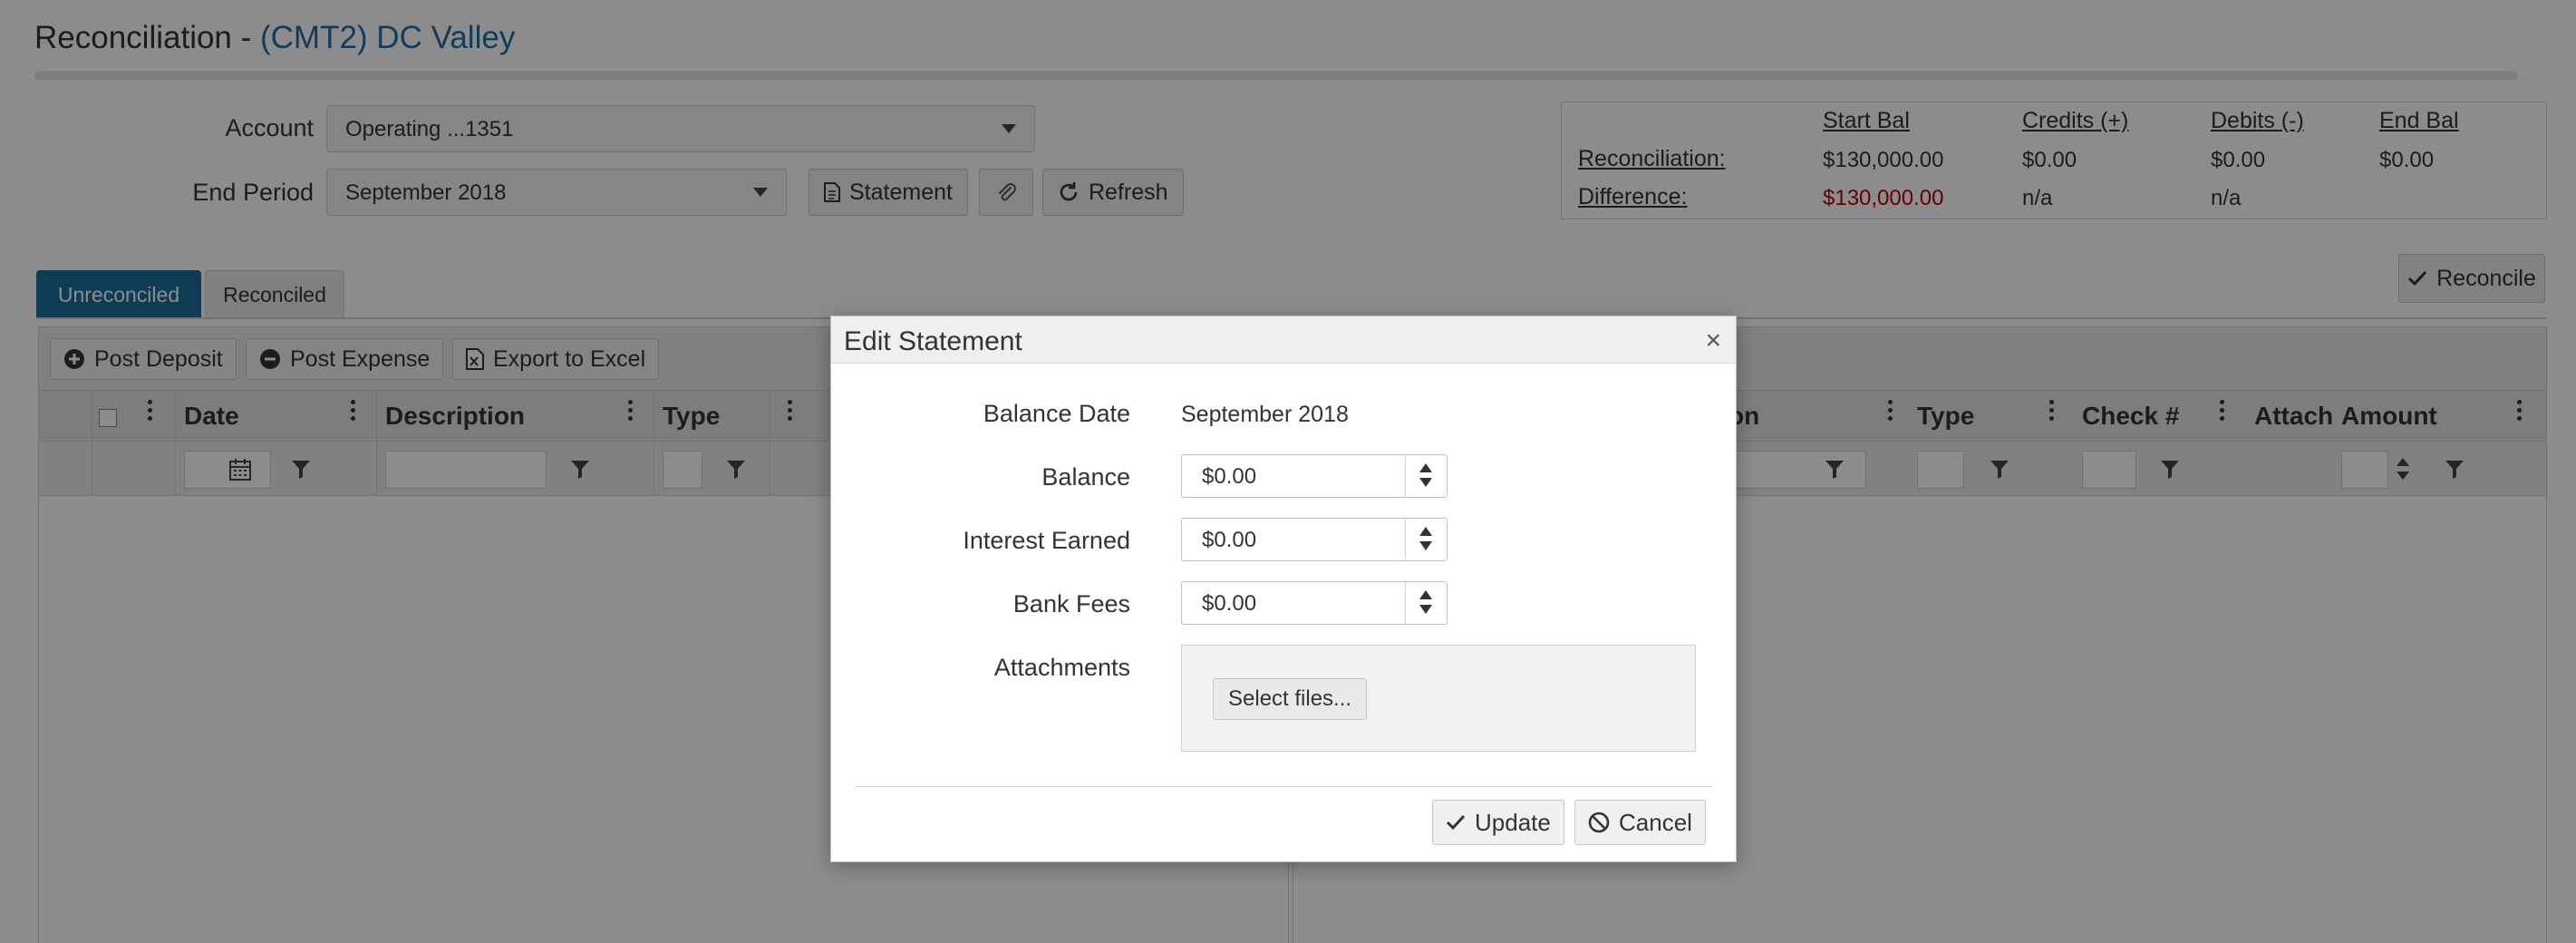  What do you see at coordinates (1265, 414) in the screenshot?
I see `balance-date-value: September 2018` at bounding box center [1265, 414].